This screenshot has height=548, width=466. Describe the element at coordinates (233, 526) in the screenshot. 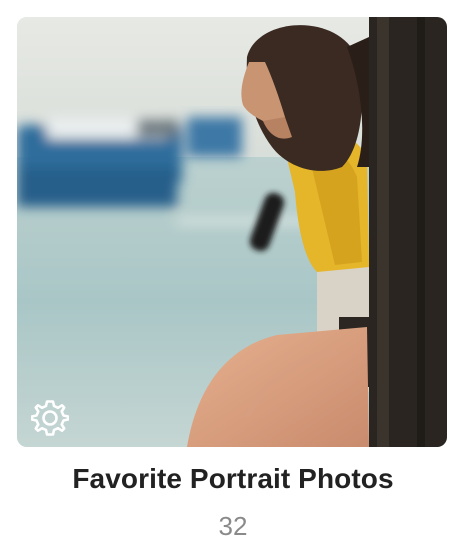

I see `photo-count: 32` at that location.